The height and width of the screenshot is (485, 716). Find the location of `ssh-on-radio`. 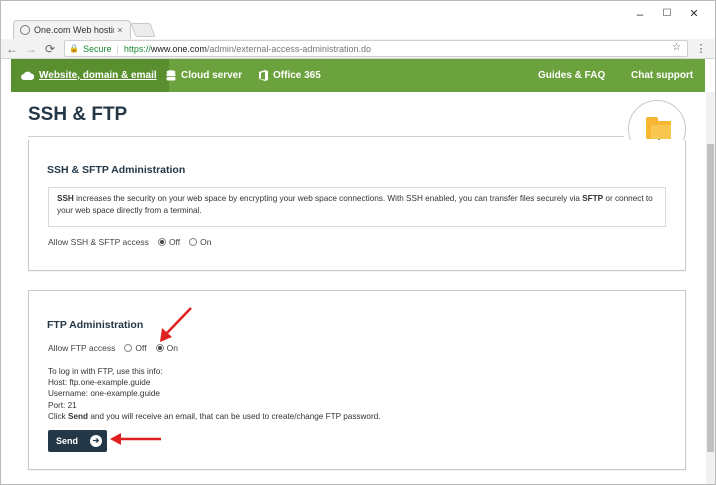

ssh-on-radio is located at coordinates (193, 242).